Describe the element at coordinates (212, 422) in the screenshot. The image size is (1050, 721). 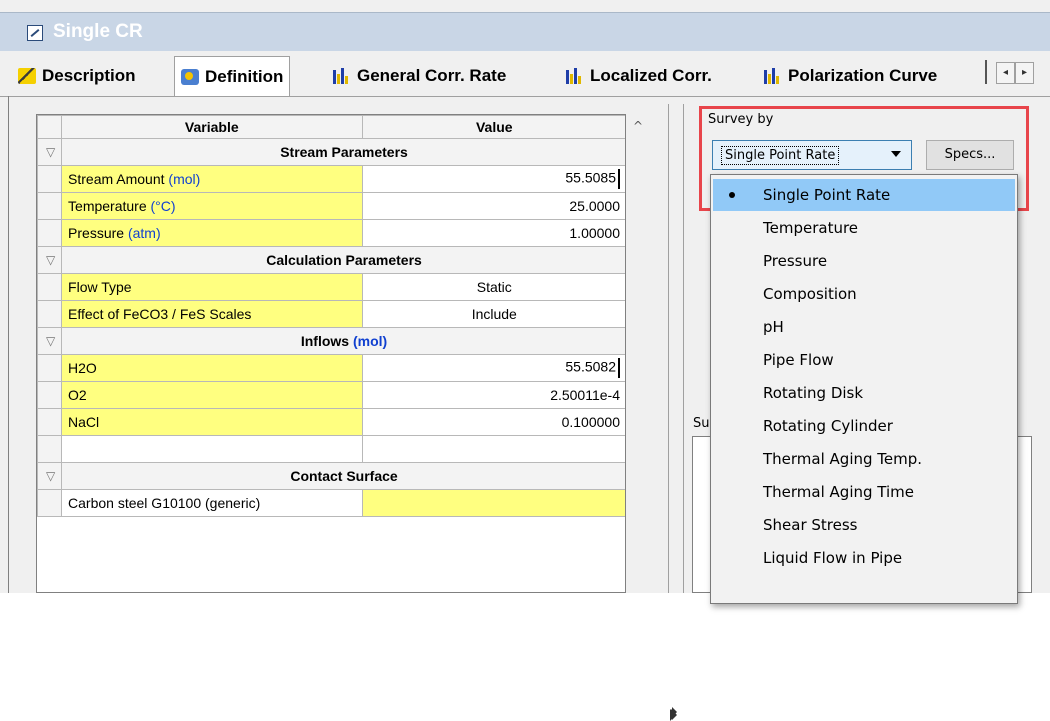
I see `variable-nacl: NaCl` at that location.